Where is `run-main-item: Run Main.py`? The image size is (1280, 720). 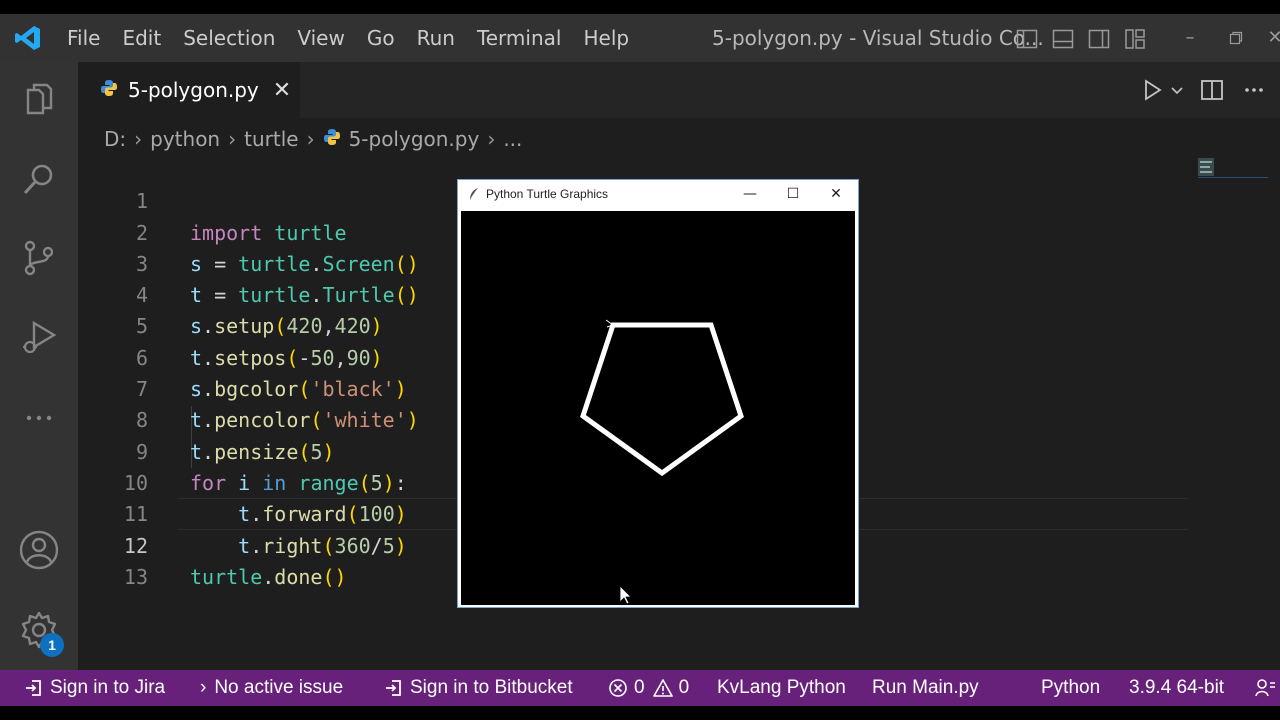
run-main-item: Run Main.py is located at coordinates (925, 688).